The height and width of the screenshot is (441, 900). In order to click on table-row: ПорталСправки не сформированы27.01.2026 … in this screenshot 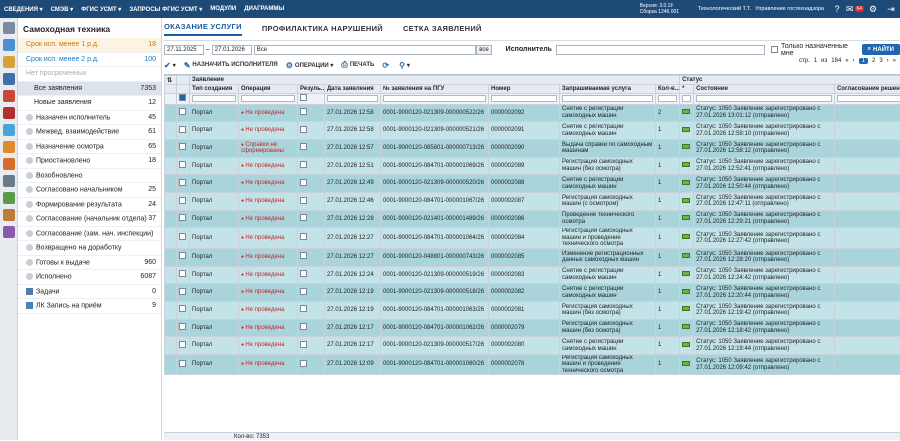, I will do `click(532, 148)`.